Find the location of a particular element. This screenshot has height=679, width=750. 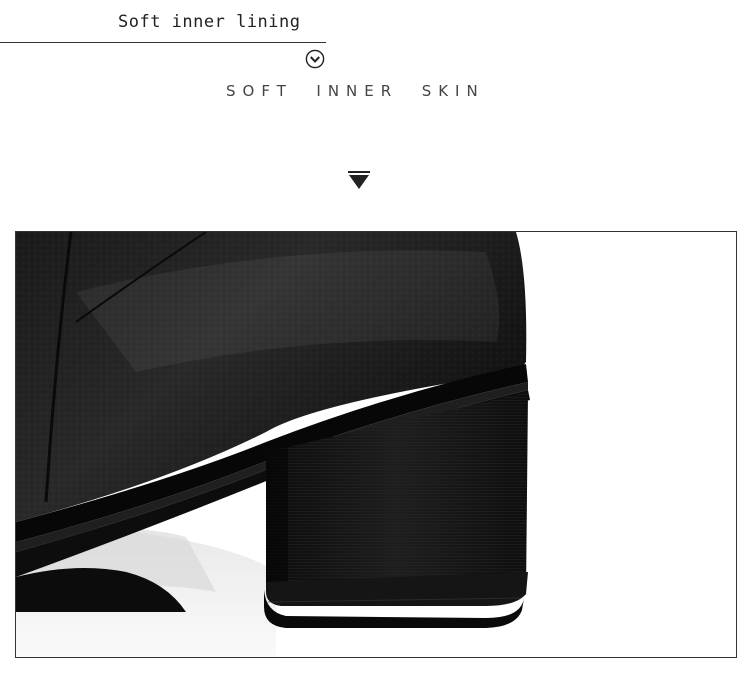

header-title: Soft inner lining is located at coordinates (209, 22).